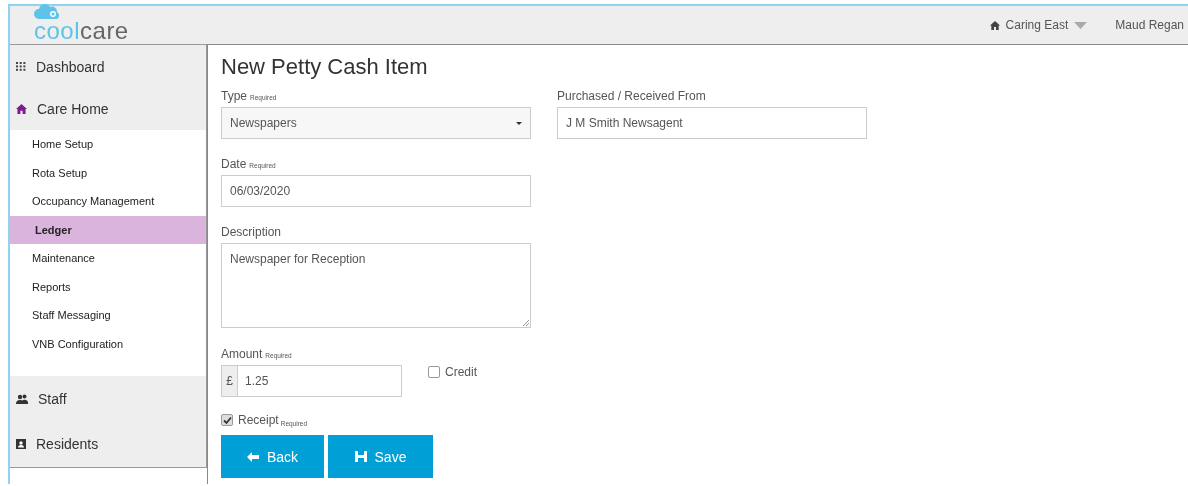 The height and width of the screenshot is (486, 1188). What do you see at coordinates (108, 398) in the screenshot?
I see `sidebar-item: Staff` at bounding box center [108, 398].